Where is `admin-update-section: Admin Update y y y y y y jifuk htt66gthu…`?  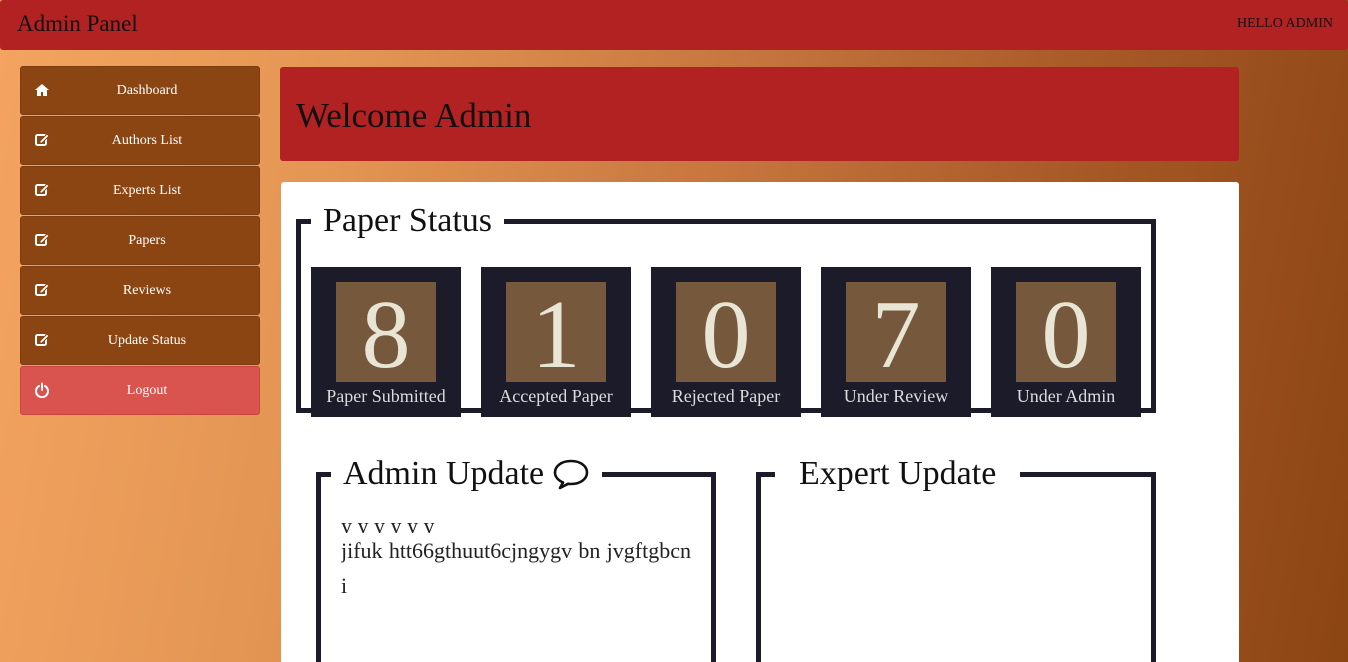
admin-update-section: Admin Update y y y y y y jifuk htt66gthu… is located at coordinates (516, 558).